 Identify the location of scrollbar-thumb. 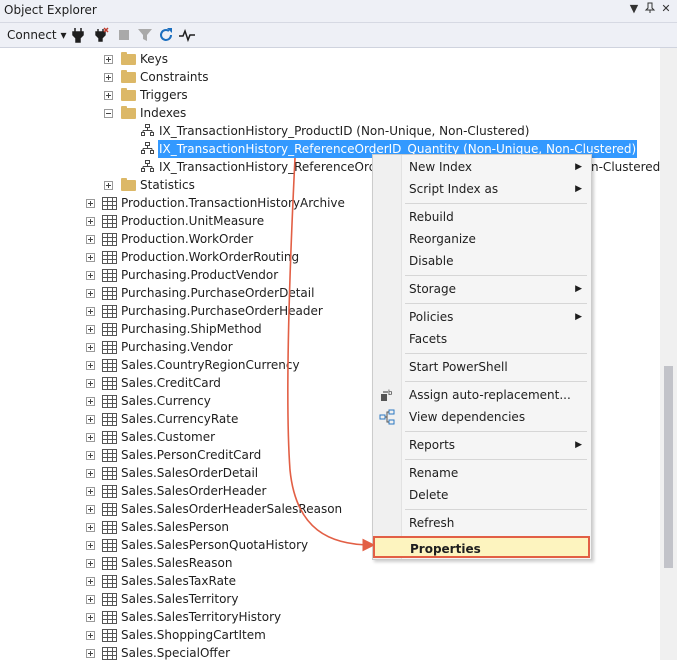
(668, 467).